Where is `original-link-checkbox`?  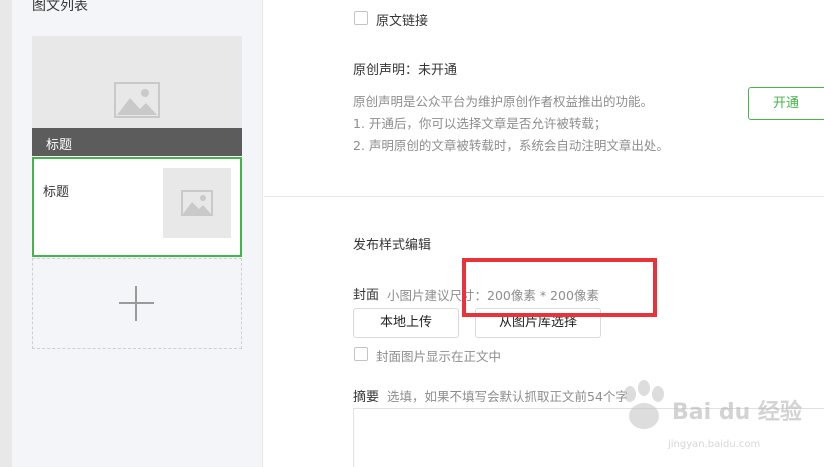 original-link-checkbox is located at coordinates (361, 18).